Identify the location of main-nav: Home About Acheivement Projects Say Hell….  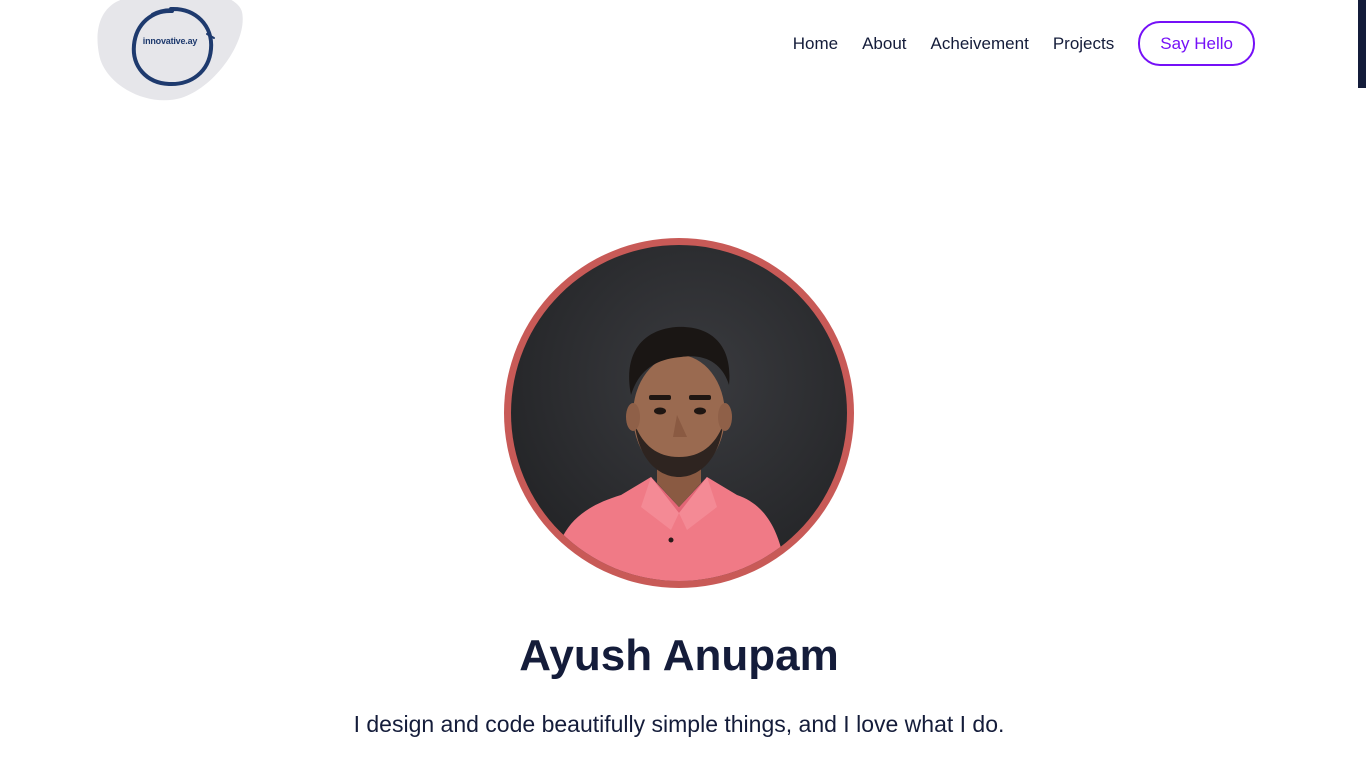
(1024, 43).